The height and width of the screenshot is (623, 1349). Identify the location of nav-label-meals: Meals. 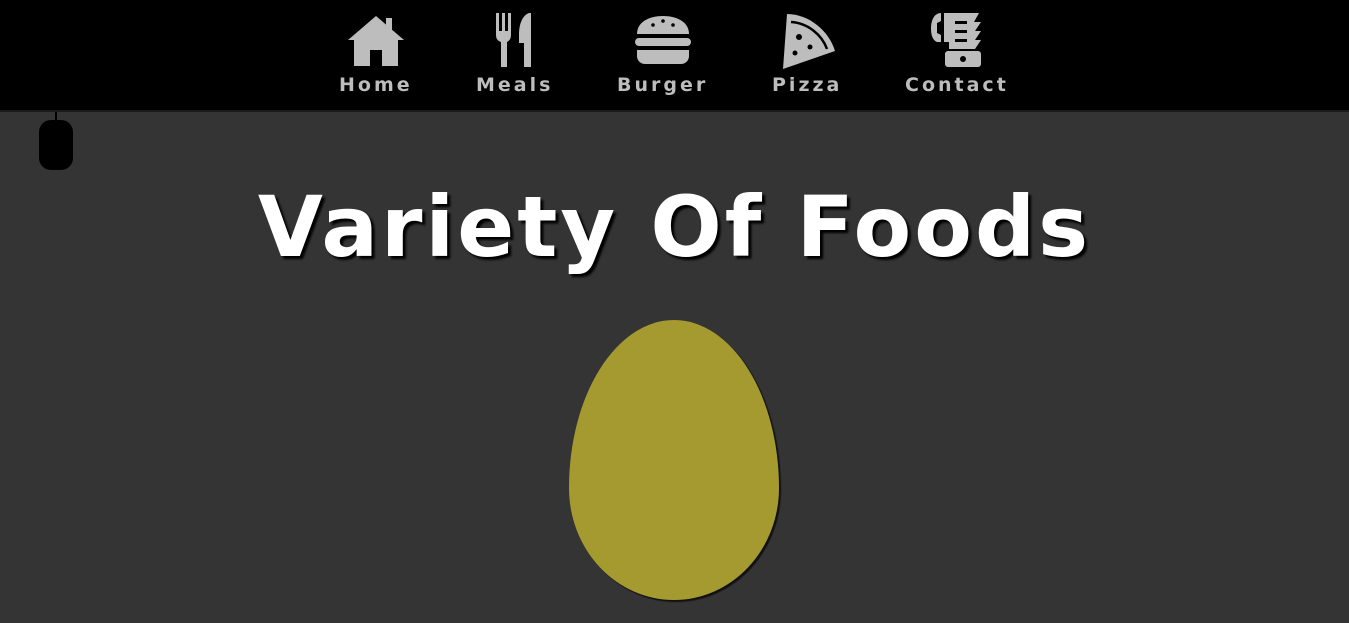
(515, 85).